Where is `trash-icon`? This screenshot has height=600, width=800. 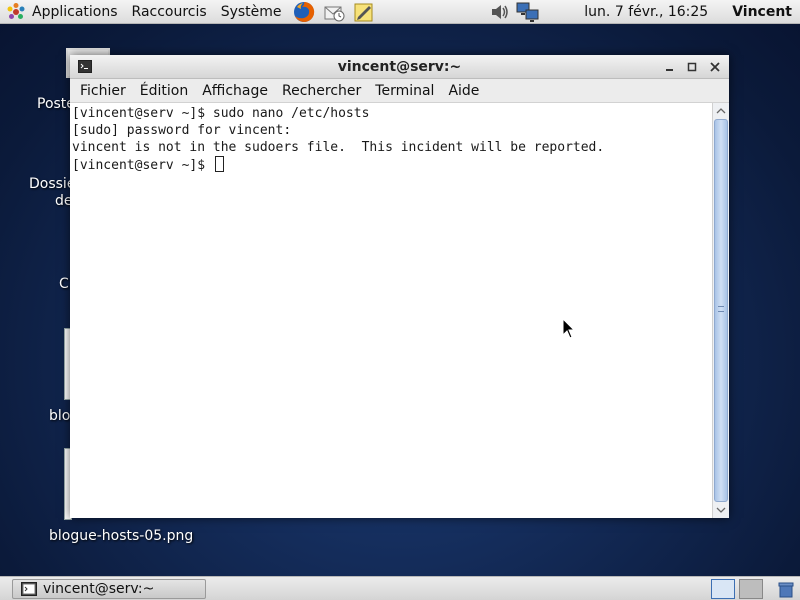 trash-icon is located at coordinates (786, 590).